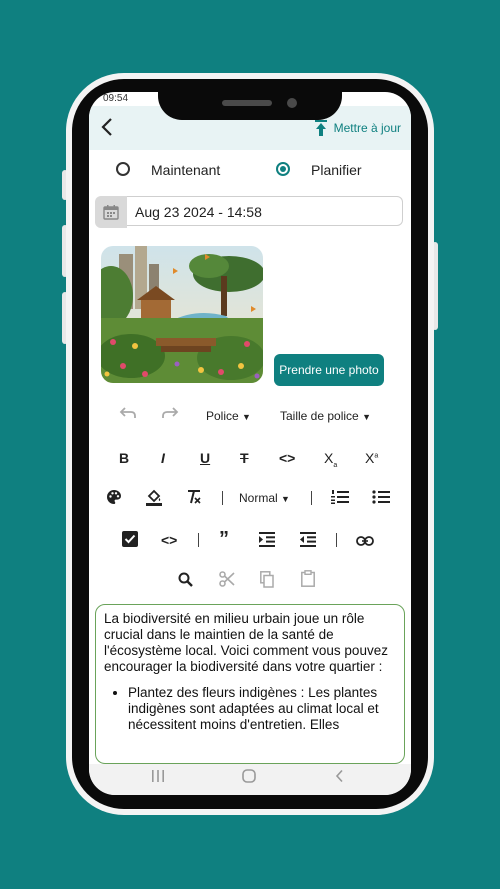  I want to click on underline-button: U, so click(205, 458).